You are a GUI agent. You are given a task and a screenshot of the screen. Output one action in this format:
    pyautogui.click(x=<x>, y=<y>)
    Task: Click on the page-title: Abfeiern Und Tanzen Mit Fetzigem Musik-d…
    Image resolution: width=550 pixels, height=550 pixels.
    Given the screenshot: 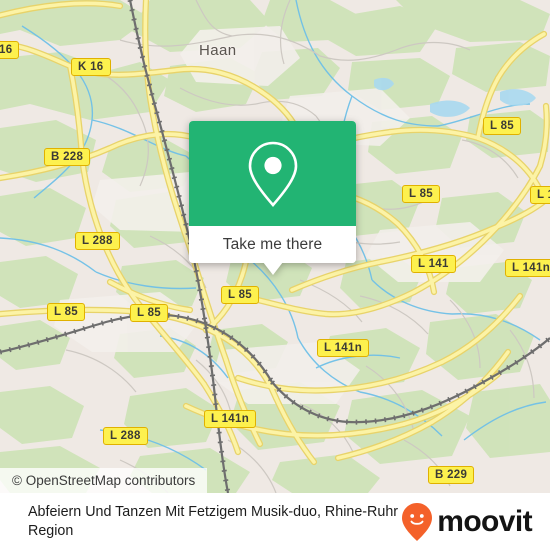 What is the action you would take?
    pyautogui.click(x=213, y=521)
    